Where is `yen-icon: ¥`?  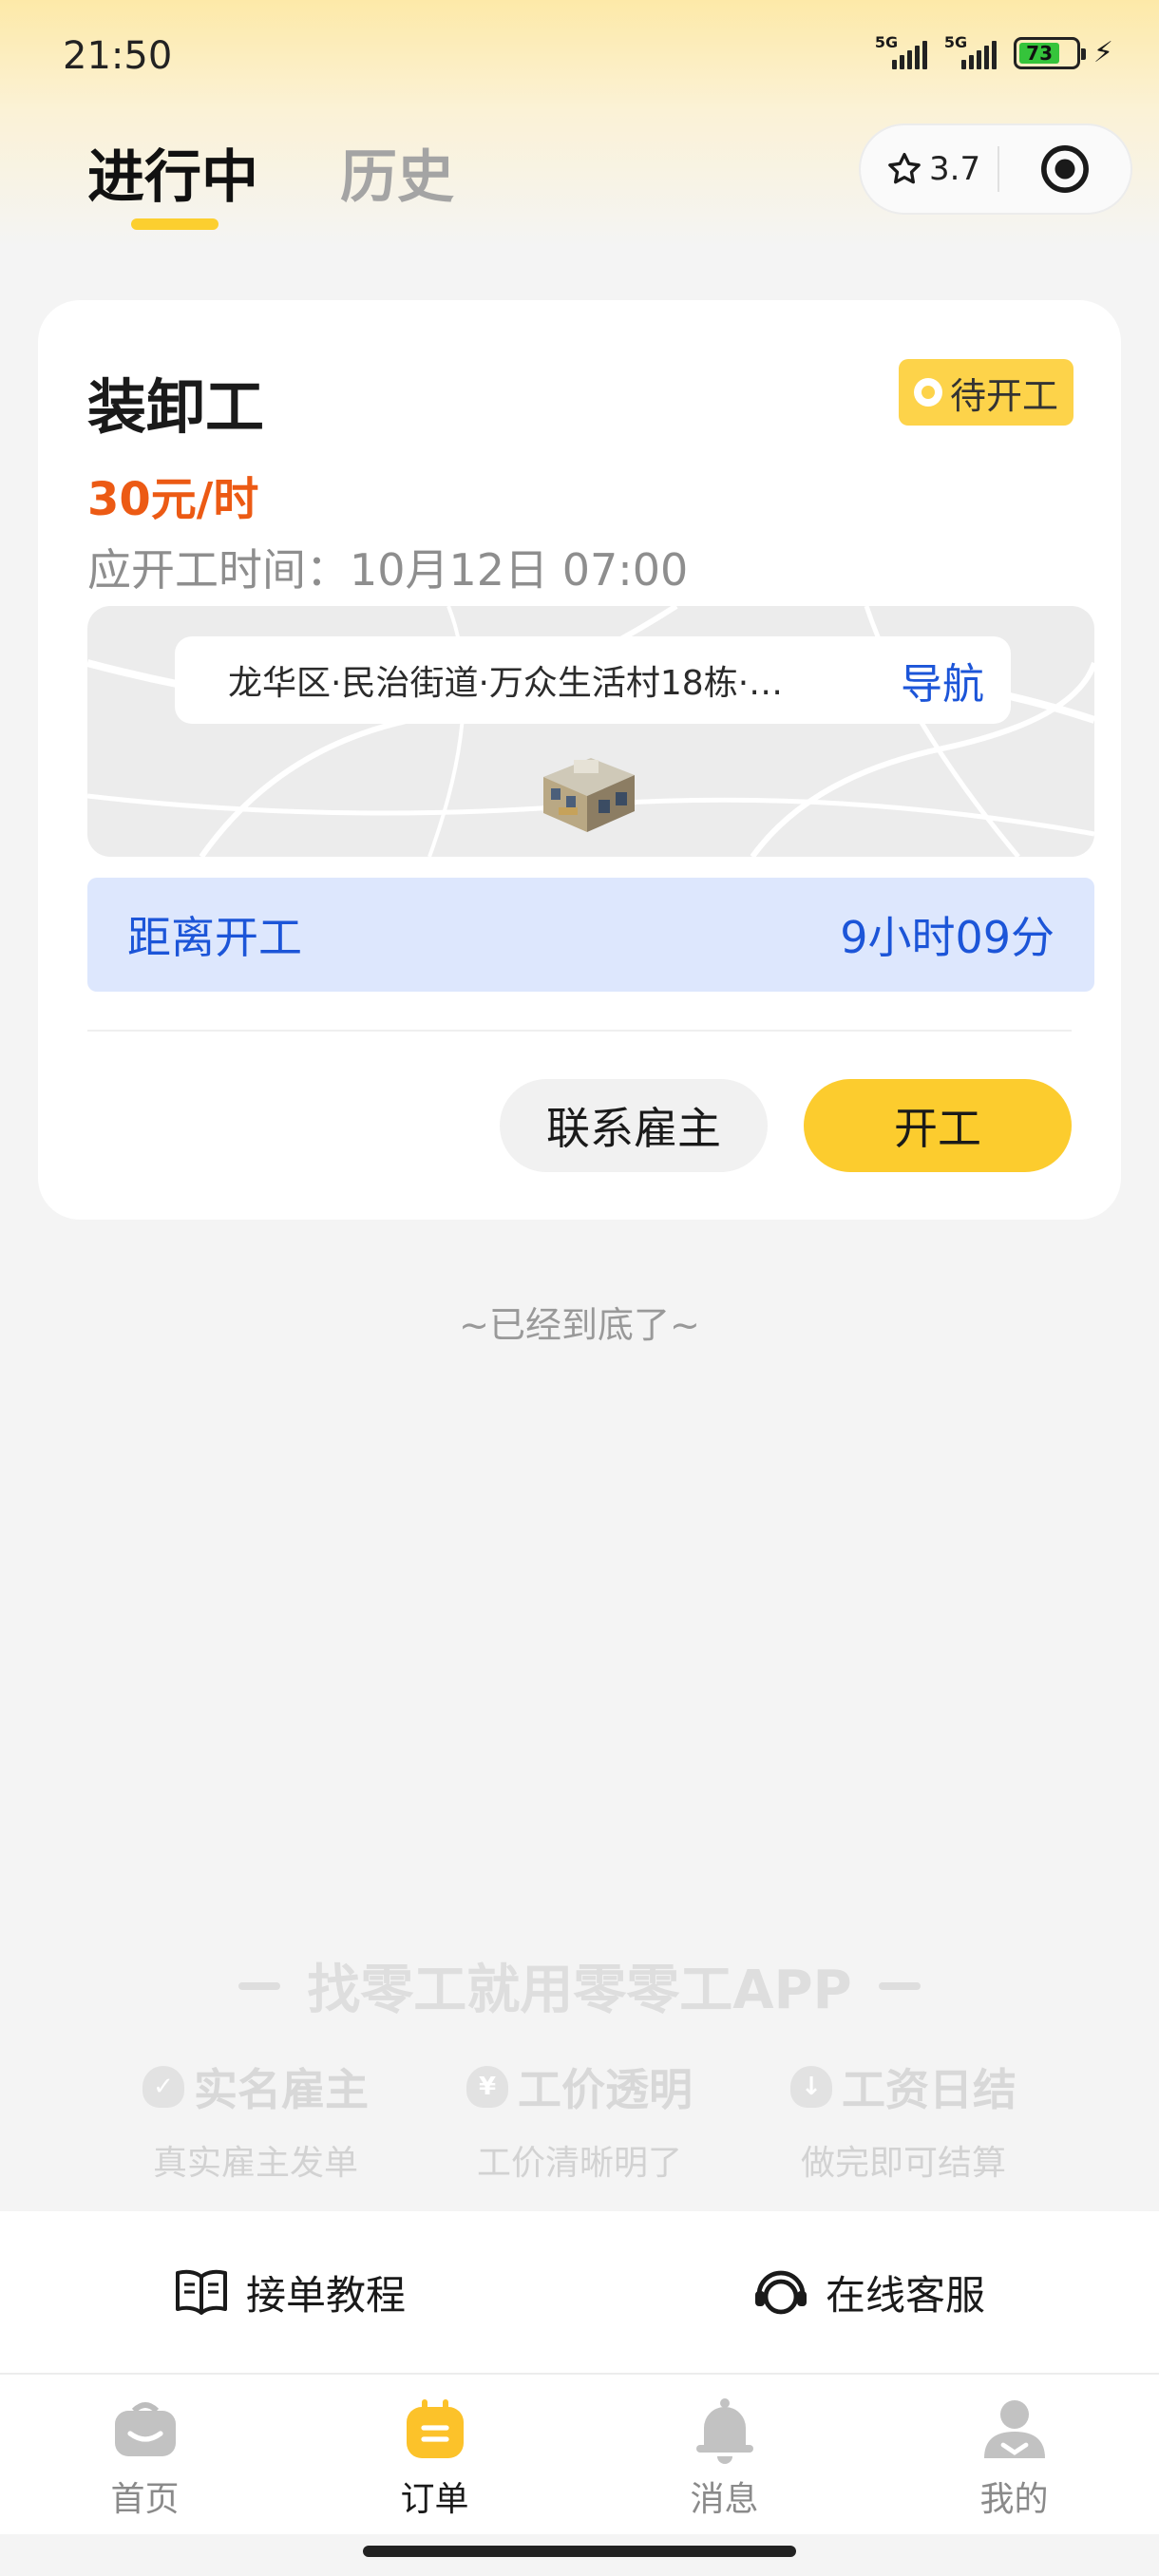
yen-icon: ¥ is located at coordinates (487, 2087).